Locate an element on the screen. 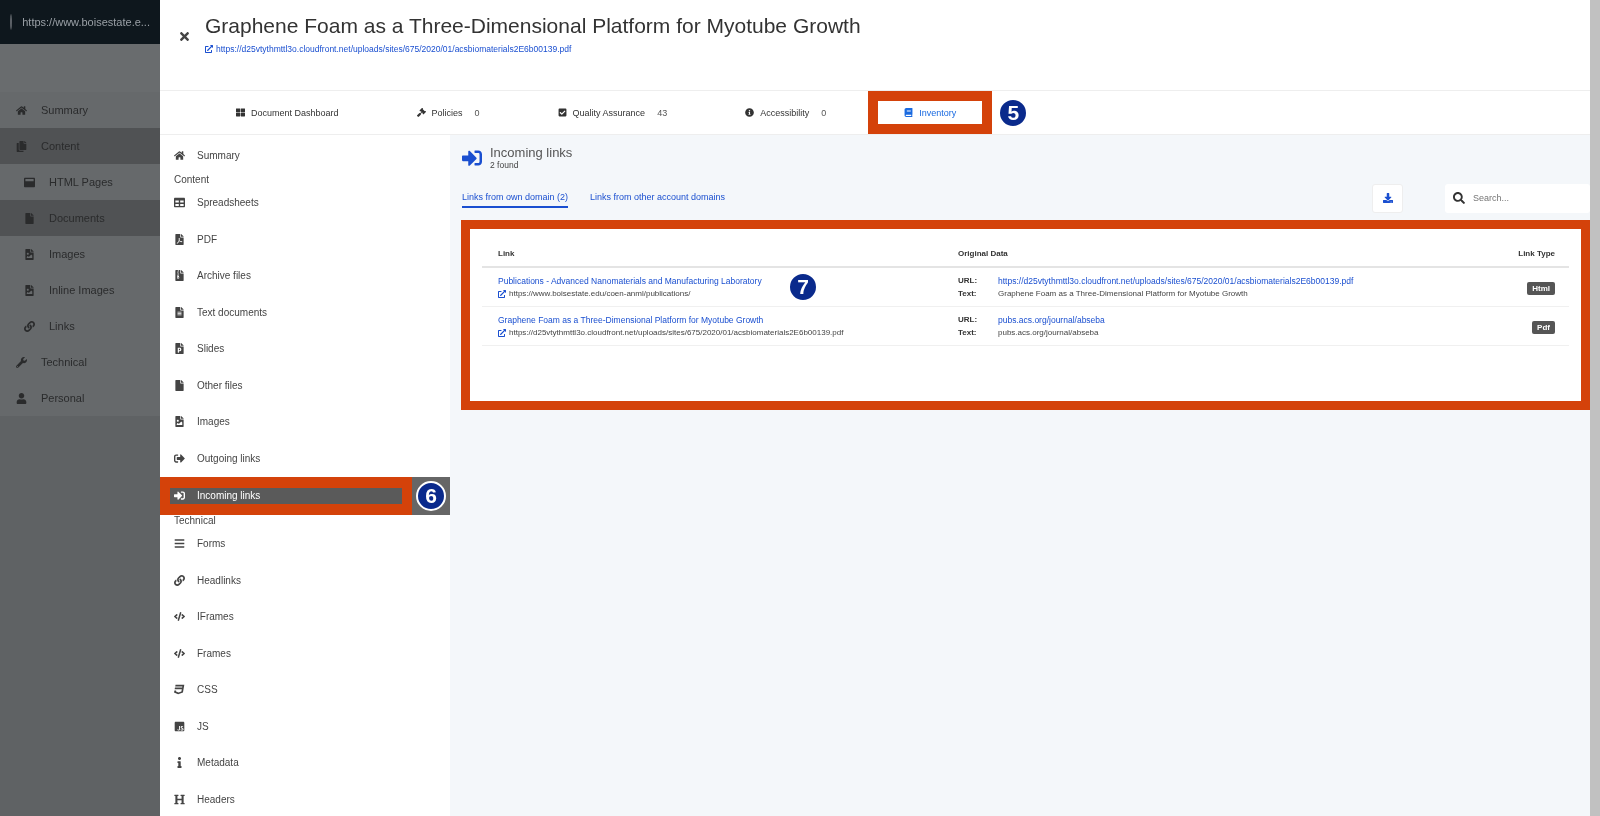 This screenshot has width=1600, height=816. link-type-tag: Pdf is located at coordinates (1543, 327).